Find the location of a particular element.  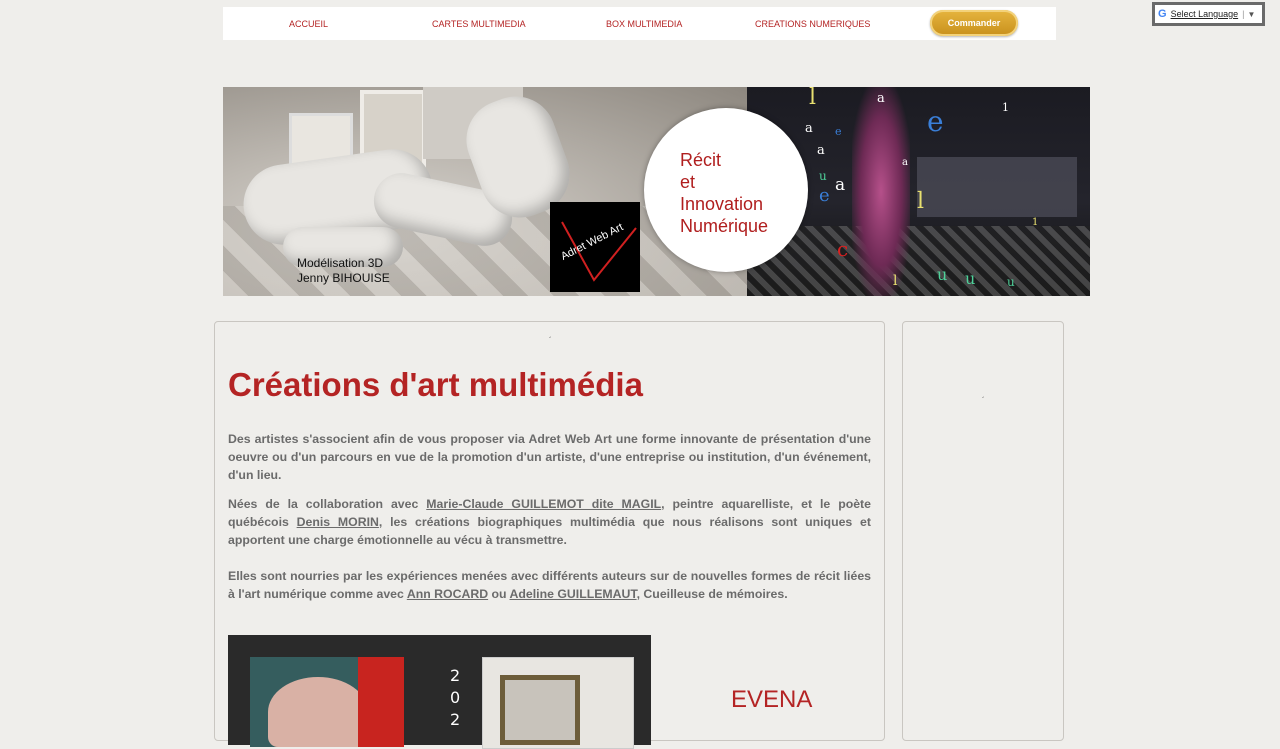

language-select: G Select Language | ▼ is located at coordinates (1208, 14).